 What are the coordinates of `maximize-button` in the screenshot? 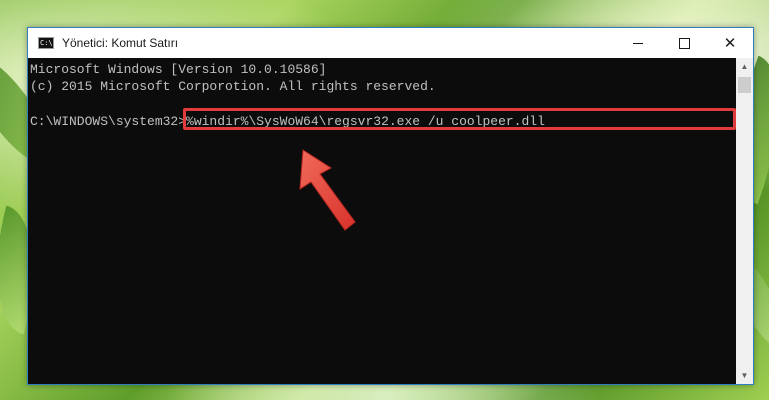 It's located at (684, 43).